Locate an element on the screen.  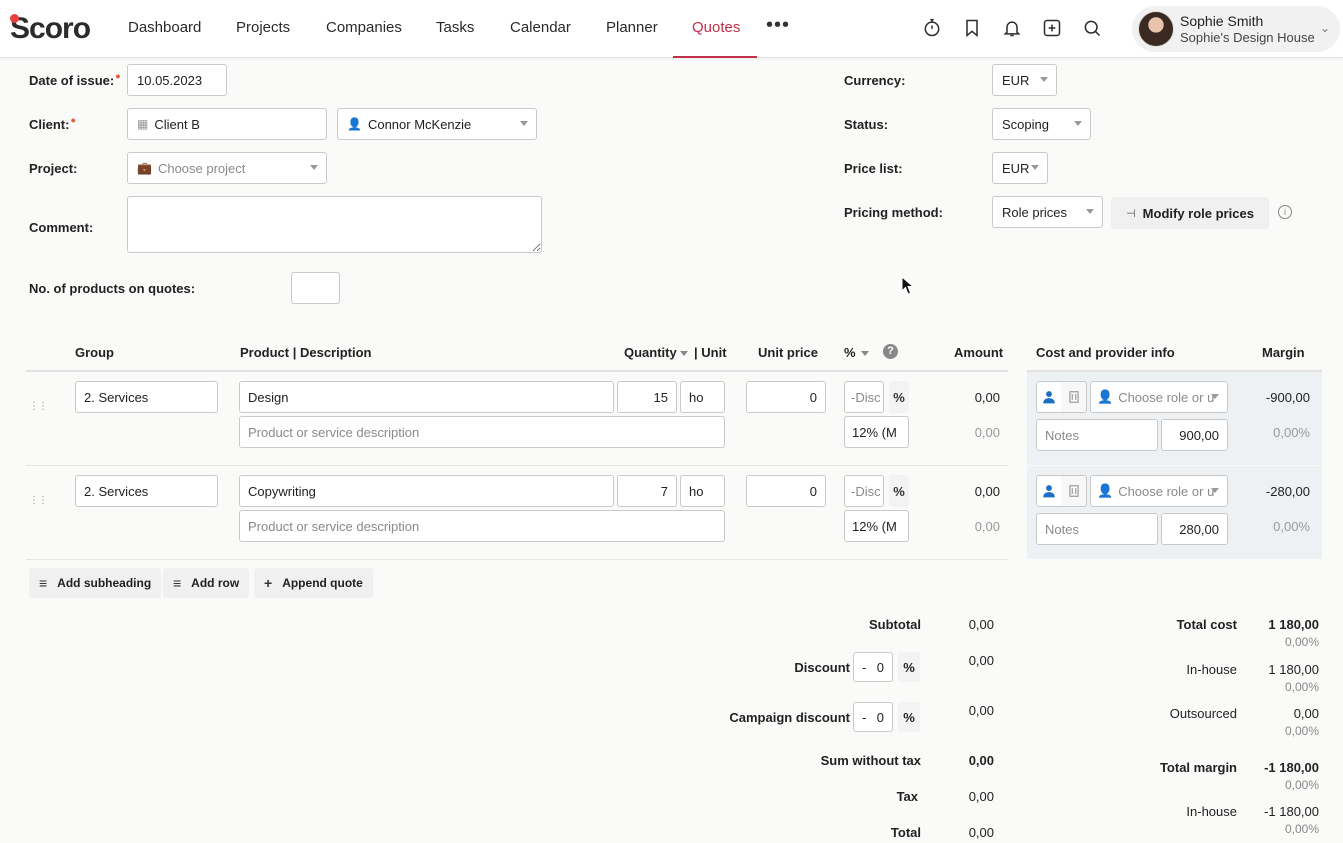
avatar is located at coordinates (1156, 29).